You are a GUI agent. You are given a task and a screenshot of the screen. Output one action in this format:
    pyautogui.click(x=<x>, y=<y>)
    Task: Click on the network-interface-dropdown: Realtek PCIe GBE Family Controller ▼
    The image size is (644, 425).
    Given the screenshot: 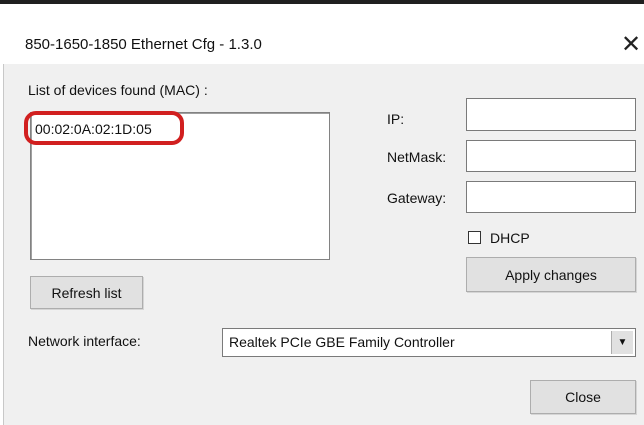 What is the action you would take?
    pyautogui.click(x=429, y=342)
    